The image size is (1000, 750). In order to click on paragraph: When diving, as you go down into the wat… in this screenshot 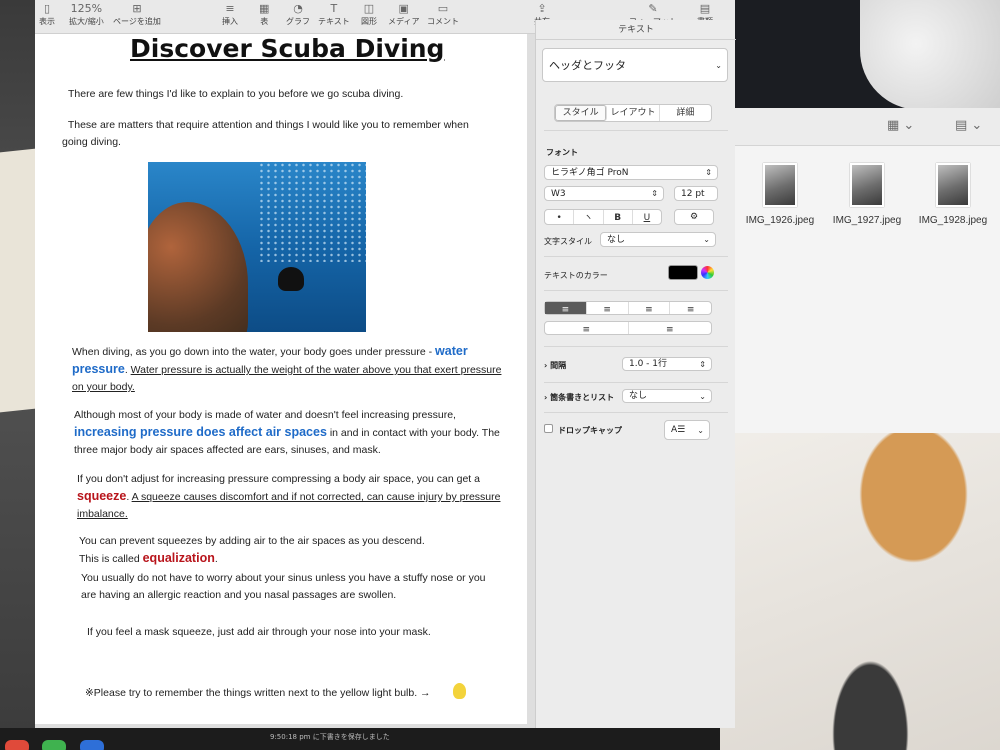, I will do `click(287, 369)`.